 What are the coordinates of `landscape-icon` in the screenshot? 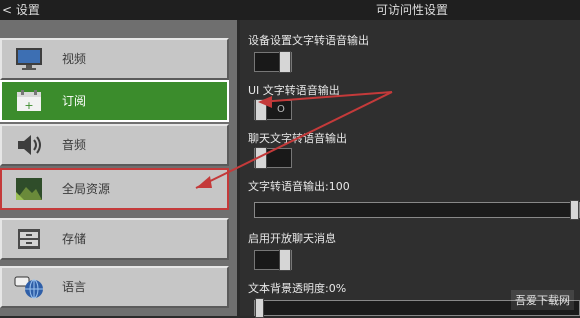 It's located at (29, 189).